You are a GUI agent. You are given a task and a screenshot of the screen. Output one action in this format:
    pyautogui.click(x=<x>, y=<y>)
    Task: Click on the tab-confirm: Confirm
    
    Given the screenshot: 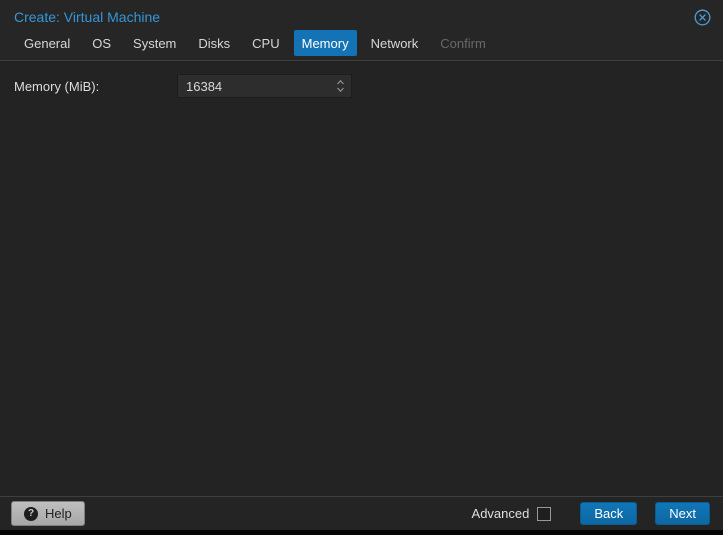 What is the action you would take?
    pyautogui.click(x=463, y=43)
    